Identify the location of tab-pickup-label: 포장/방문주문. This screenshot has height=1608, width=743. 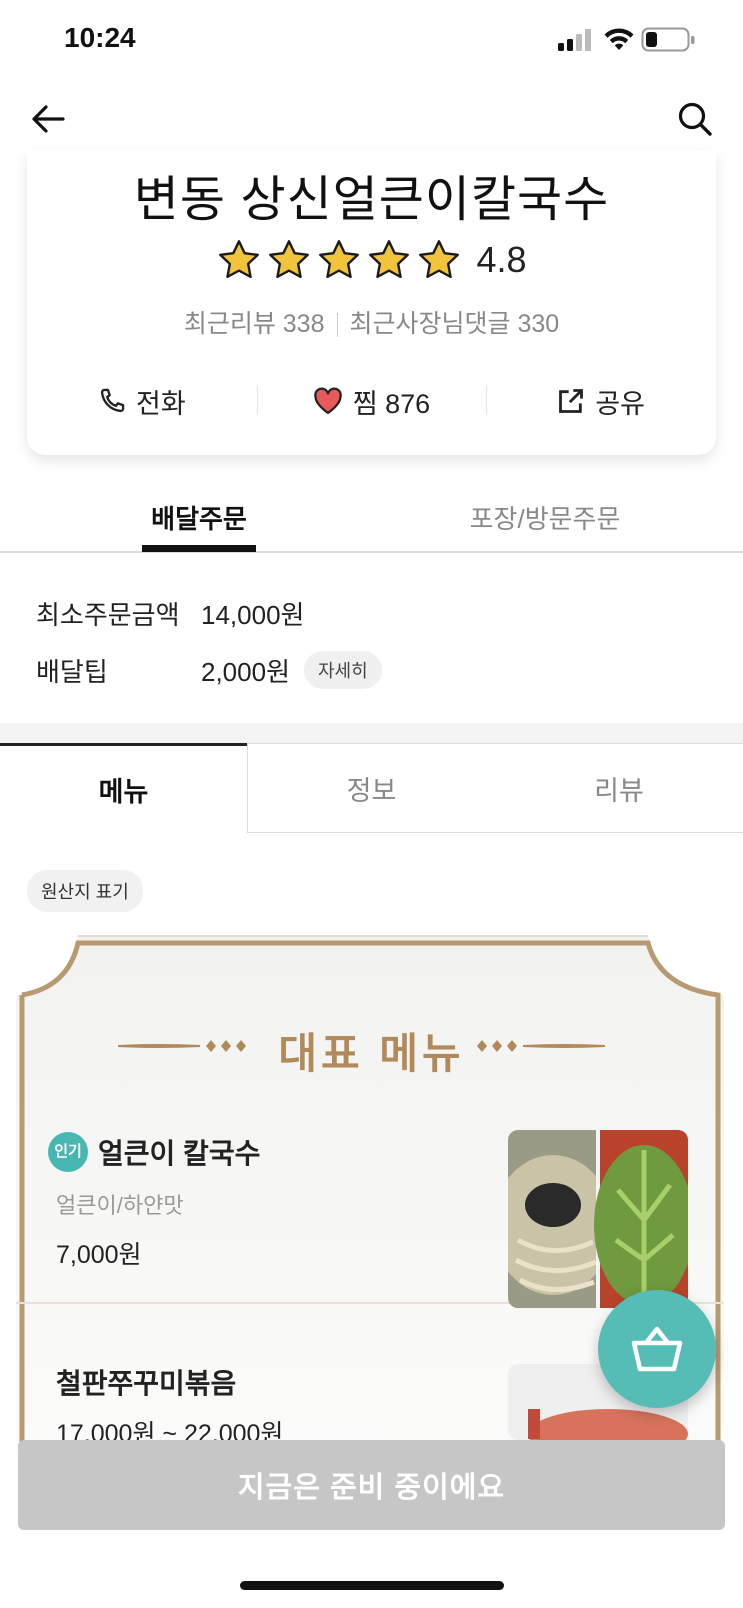
(545, 519).